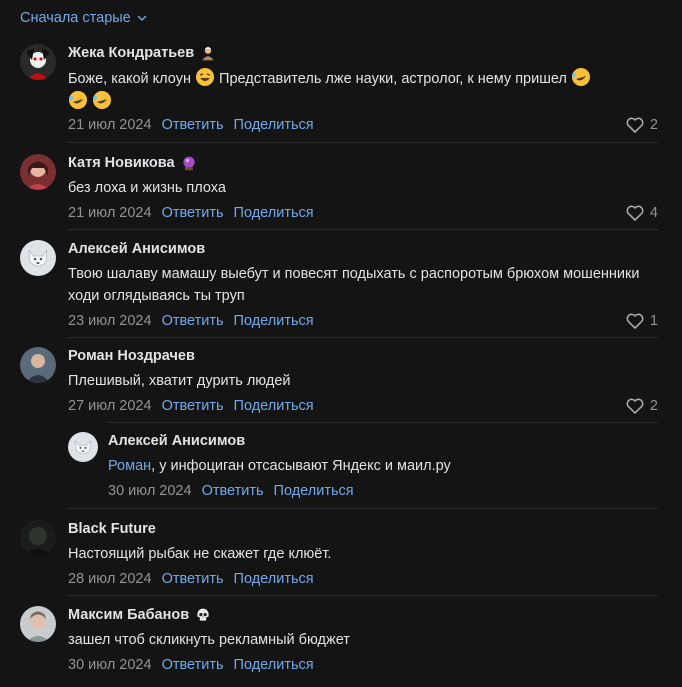 The image size is (682, 687). I want to click on person-emoji-icon, so click(208, 54).